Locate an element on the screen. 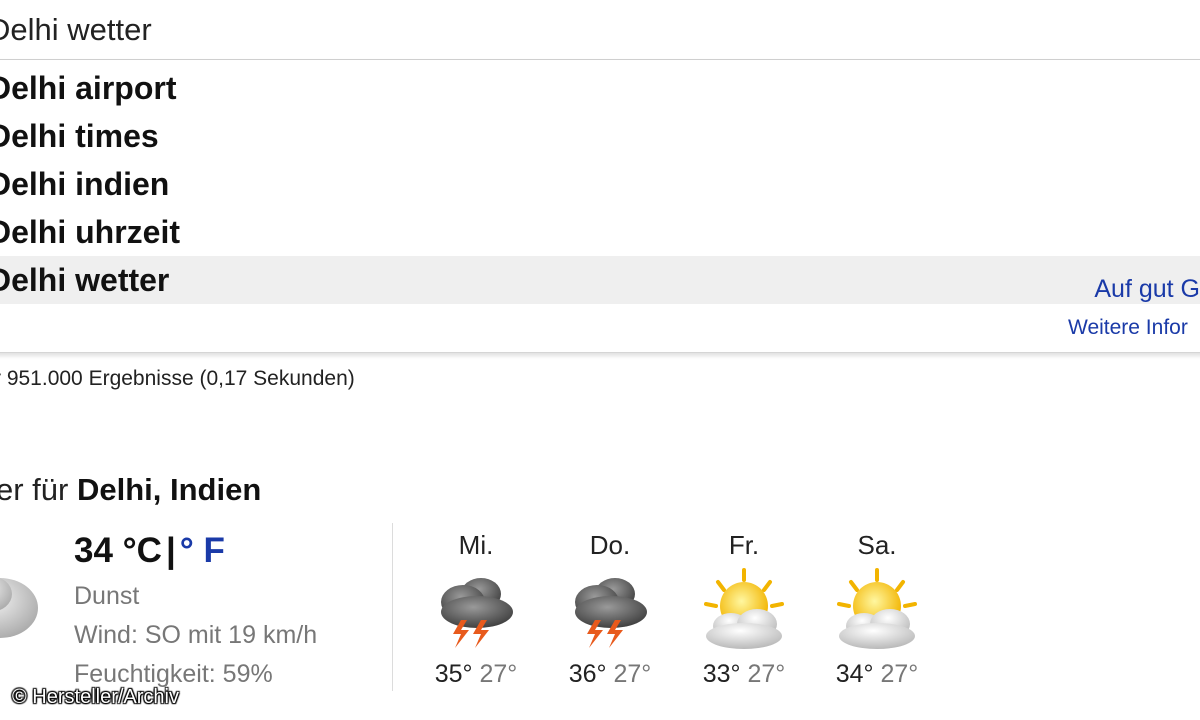 This screenshot has height=720, width=1200. forecast-day-name: Sa. is located at coordinates (877, 545).